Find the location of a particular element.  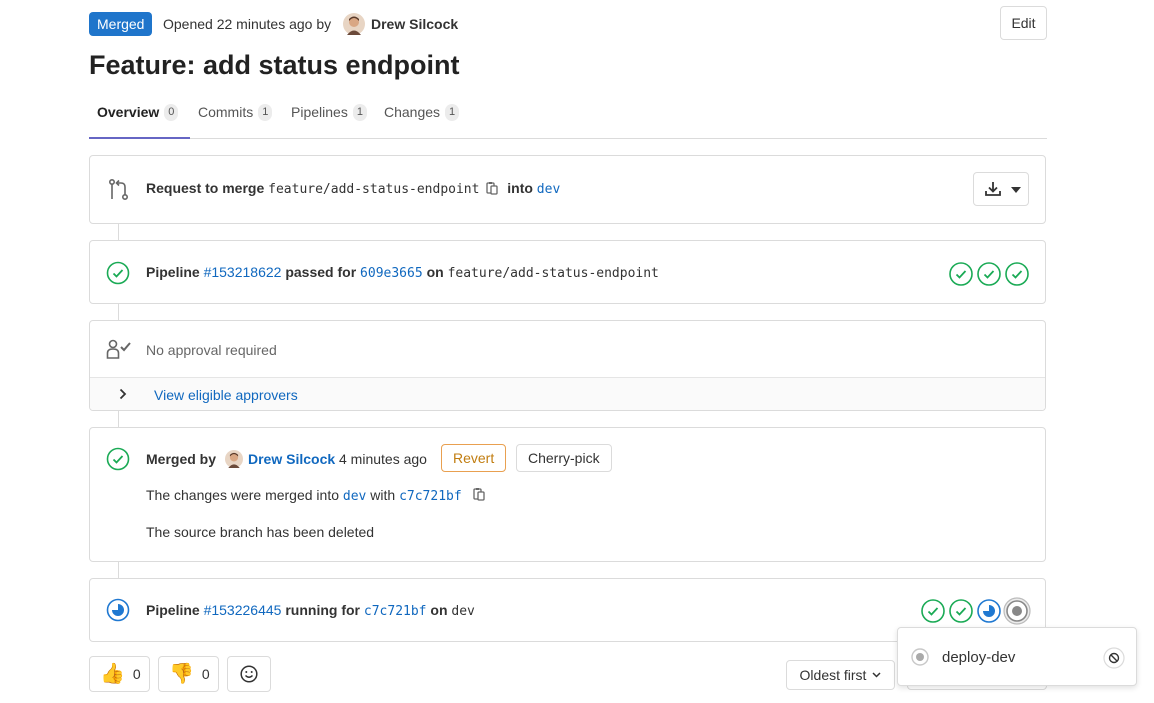

merged-branch-link: dev is located at coordinates (354, 496).